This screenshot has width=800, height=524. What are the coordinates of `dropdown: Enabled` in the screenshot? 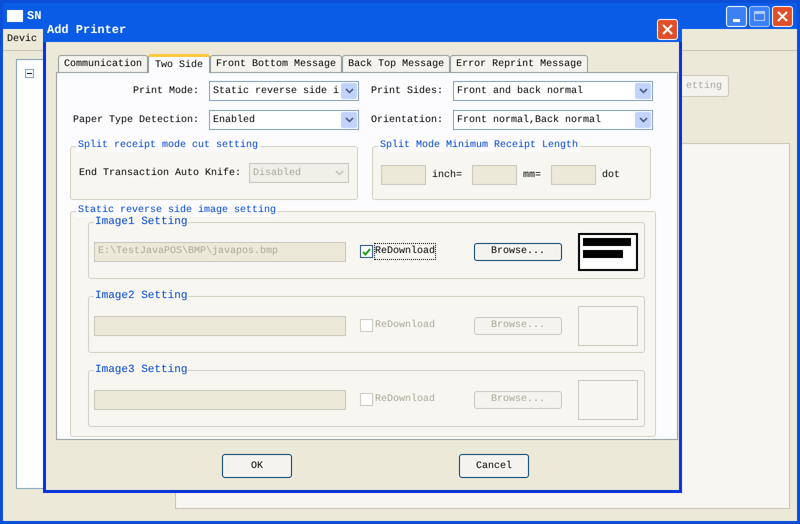 It's located at (284, 120).